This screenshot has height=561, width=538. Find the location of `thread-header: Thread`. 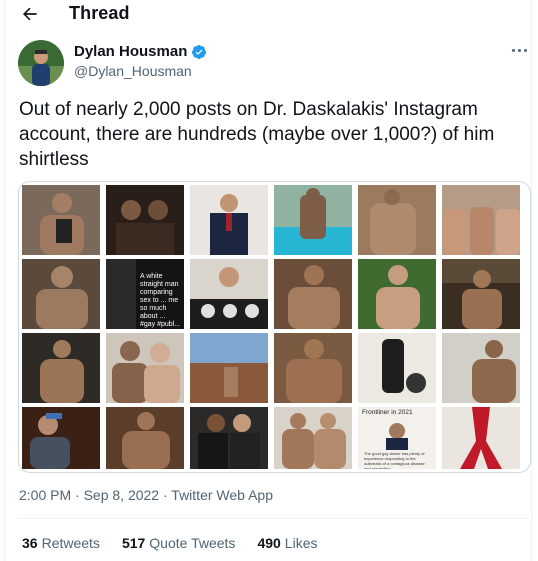

thread-header: Thread is located at coordinates (269, 14).